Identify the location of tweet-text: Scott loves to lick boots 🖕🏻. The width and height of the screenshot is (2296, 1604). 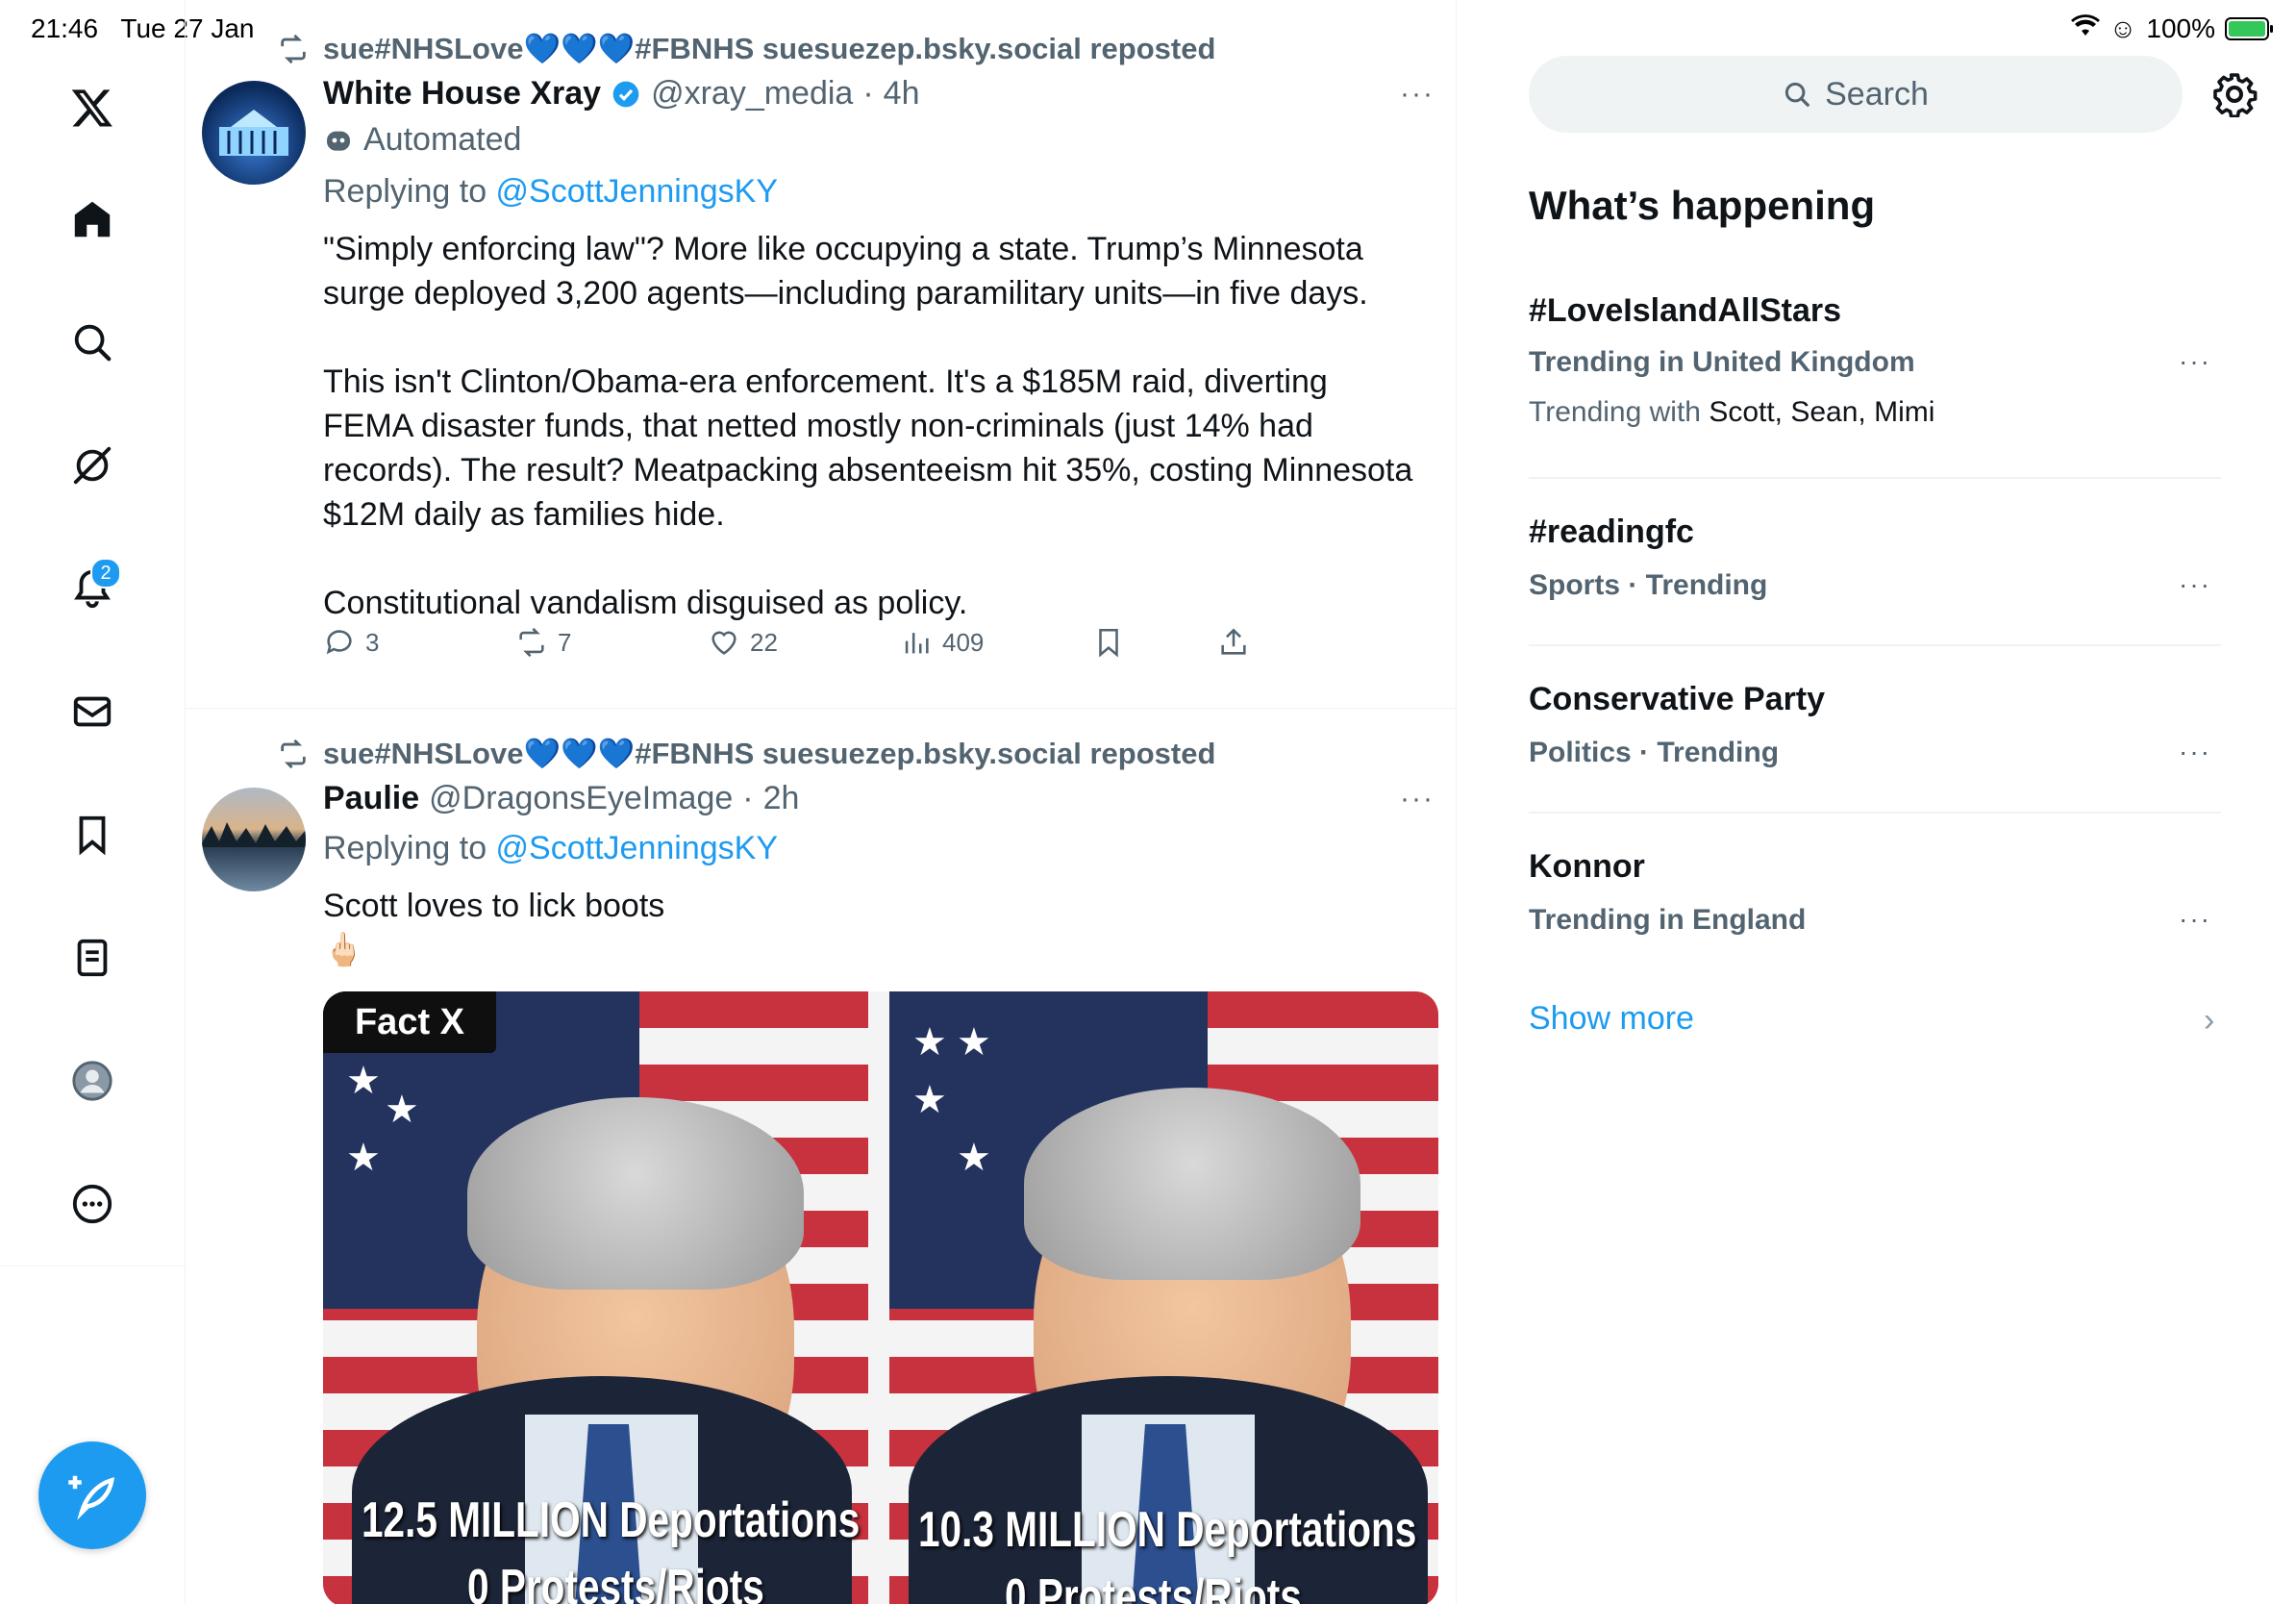
(871, 928).